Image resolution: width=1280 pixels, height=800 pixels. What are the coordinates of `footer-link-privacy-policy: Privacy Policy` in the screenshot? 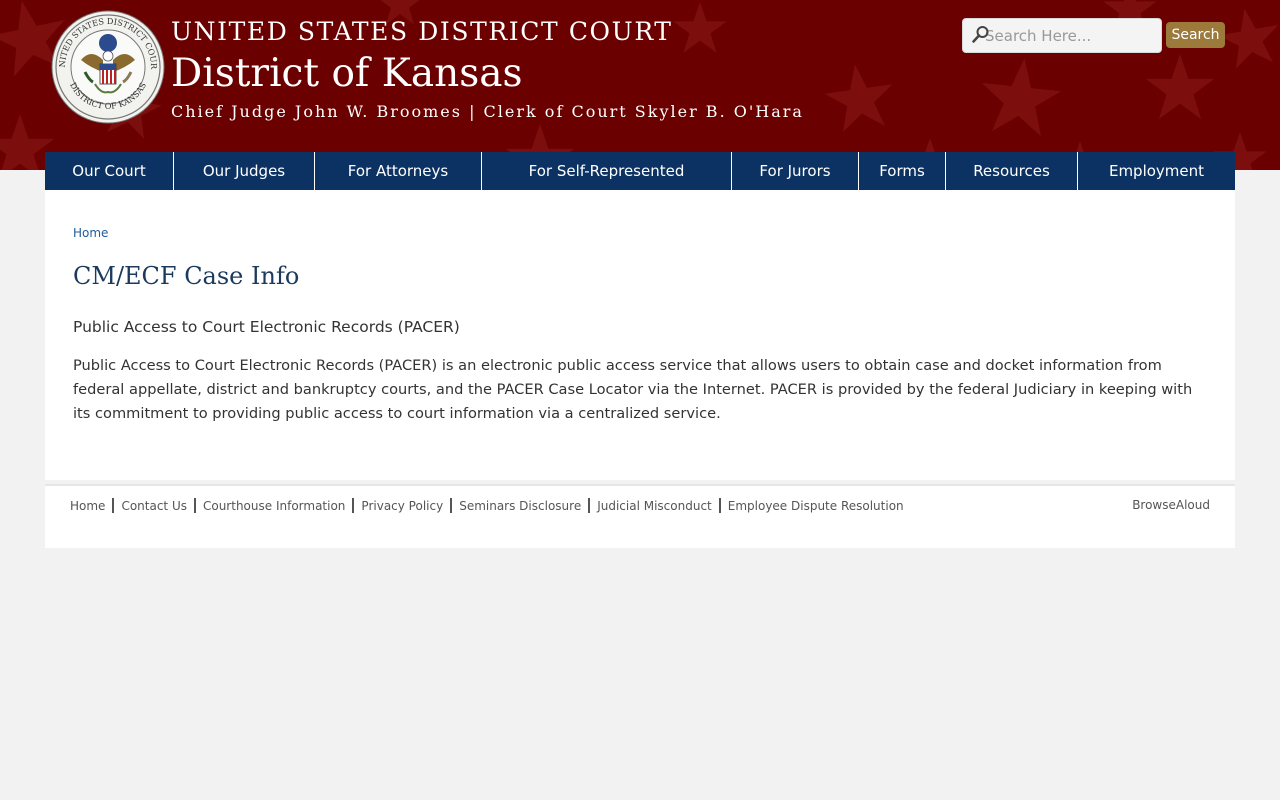 It's located at (402, 506).